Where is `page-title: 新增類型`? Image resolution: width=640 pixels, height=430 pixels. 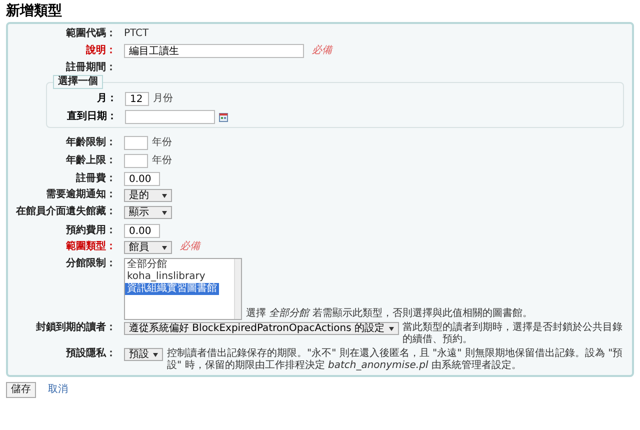 page-title: 新增類型 is located at coordinates (34, 11).